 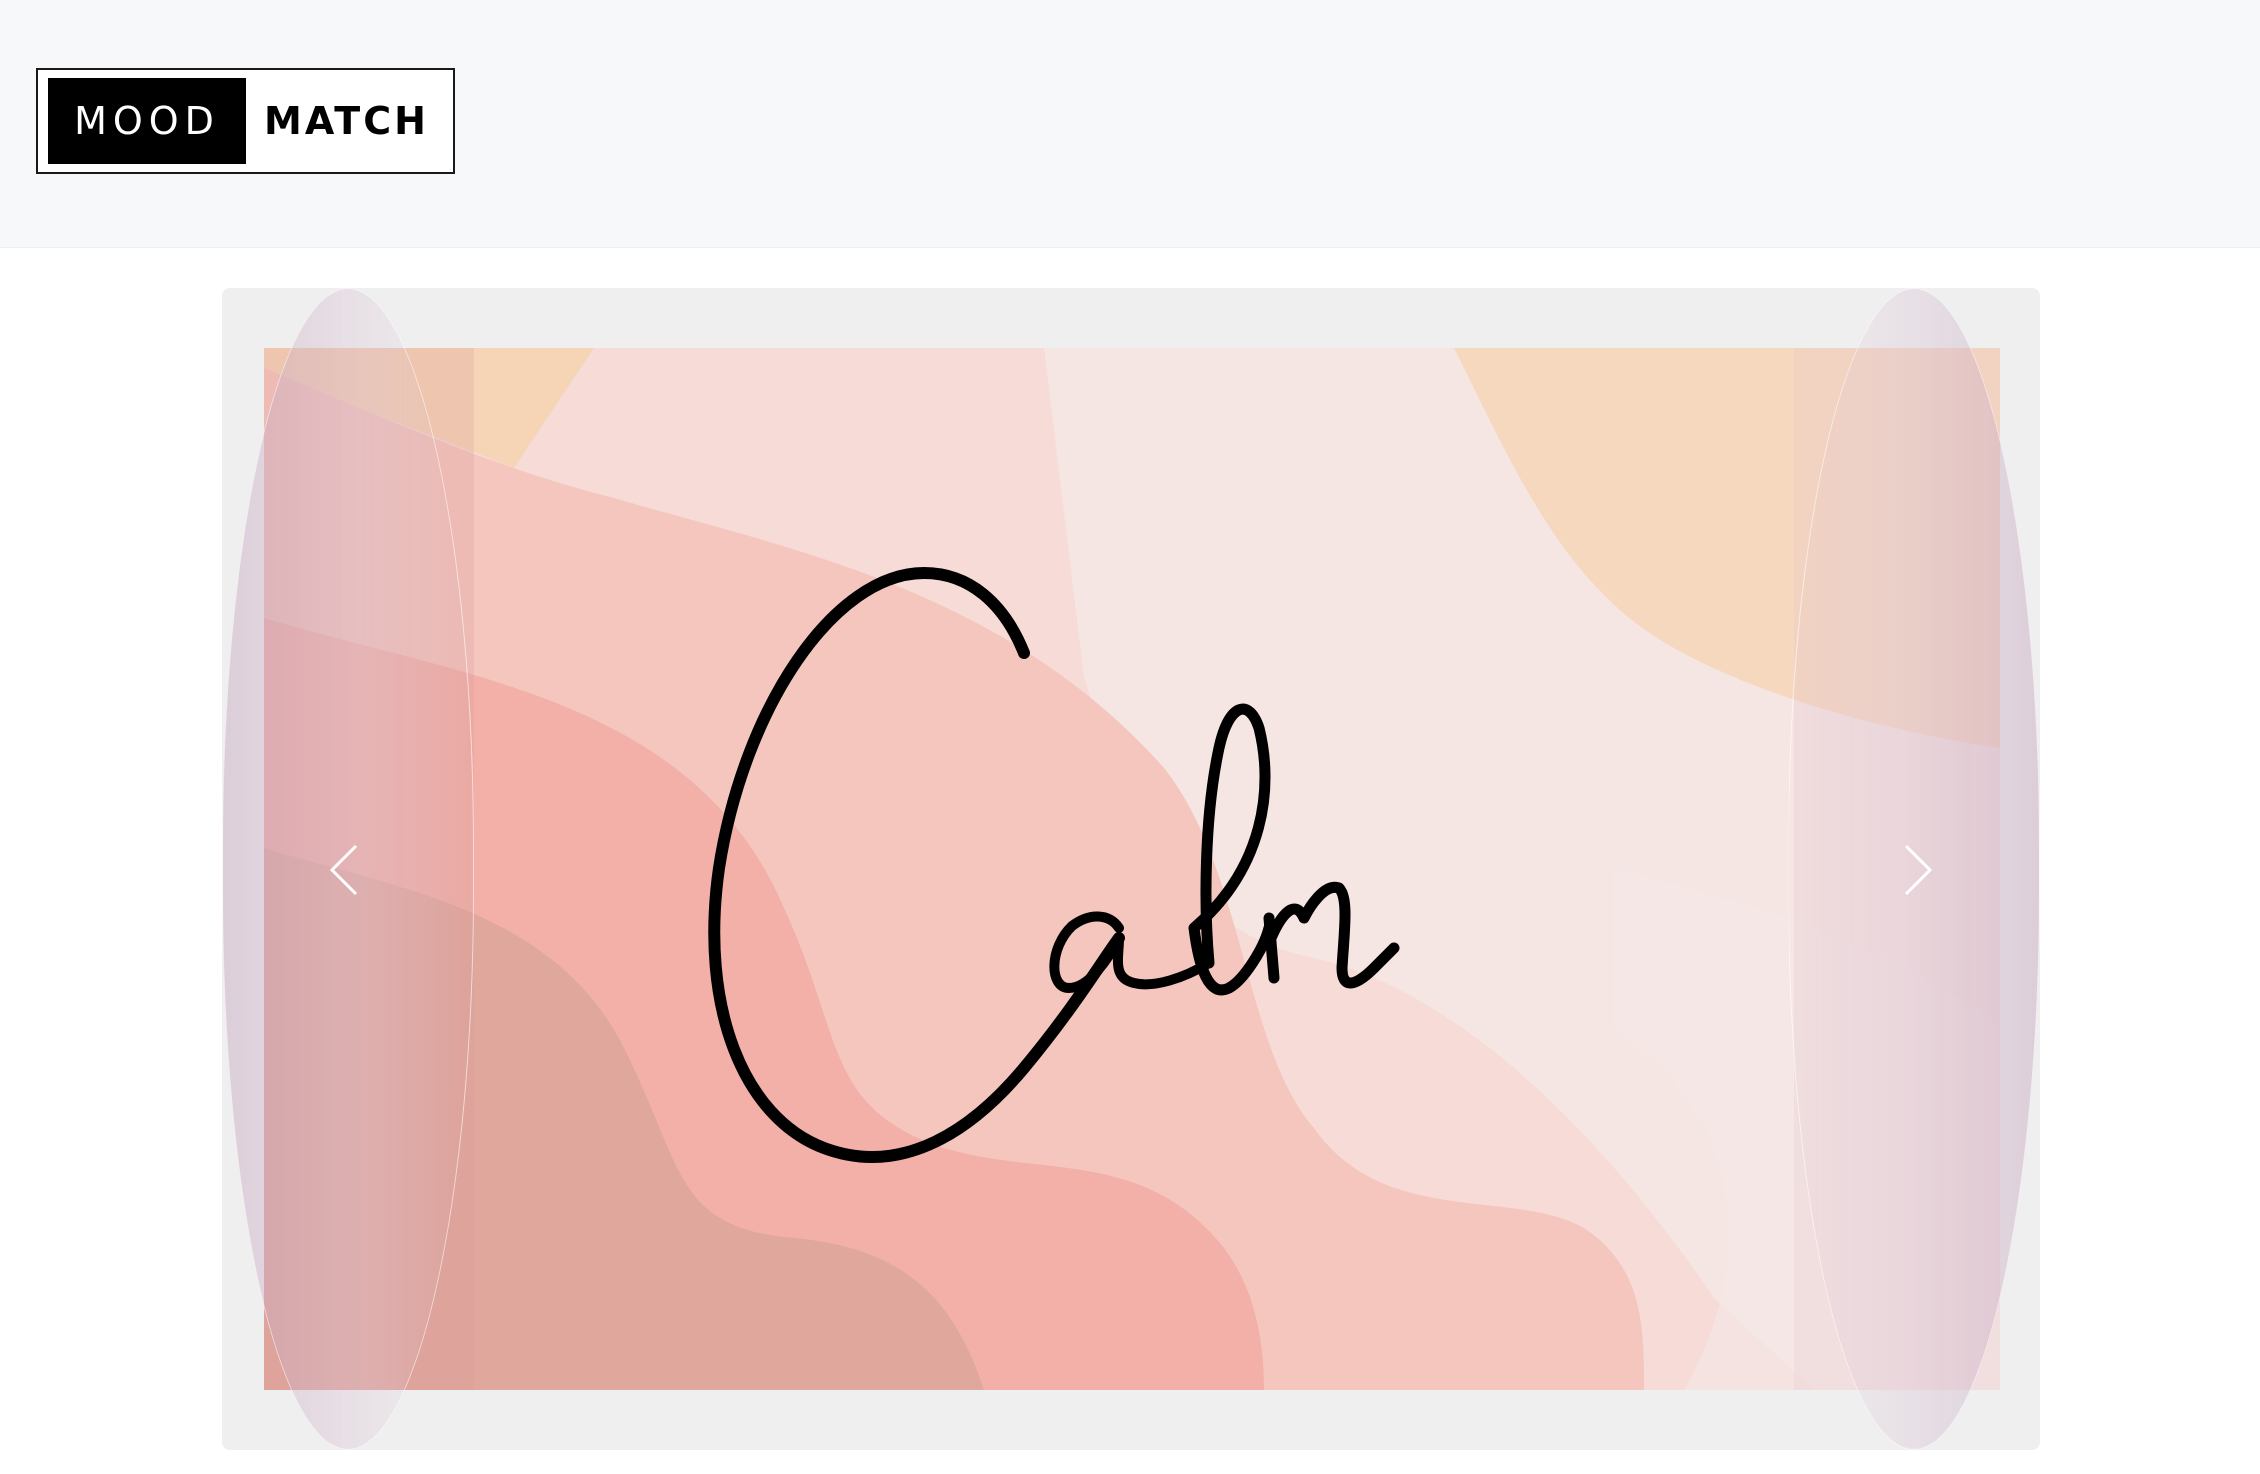 I want to click on logo-word-match: MATCH, so click(x=346, y=121).